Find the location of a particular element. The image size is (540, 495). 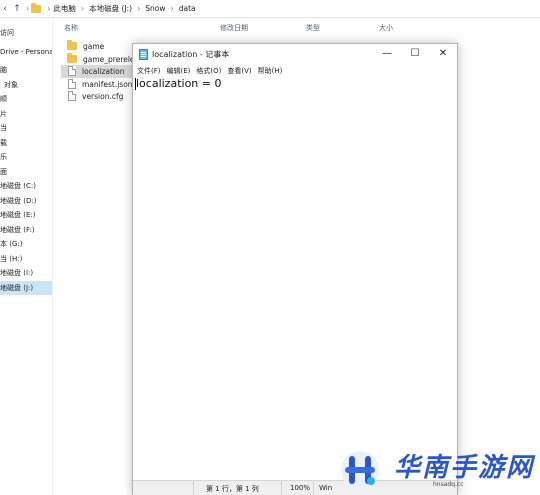

nav-item-downloads: 载 is located at coordinates (26, 143).